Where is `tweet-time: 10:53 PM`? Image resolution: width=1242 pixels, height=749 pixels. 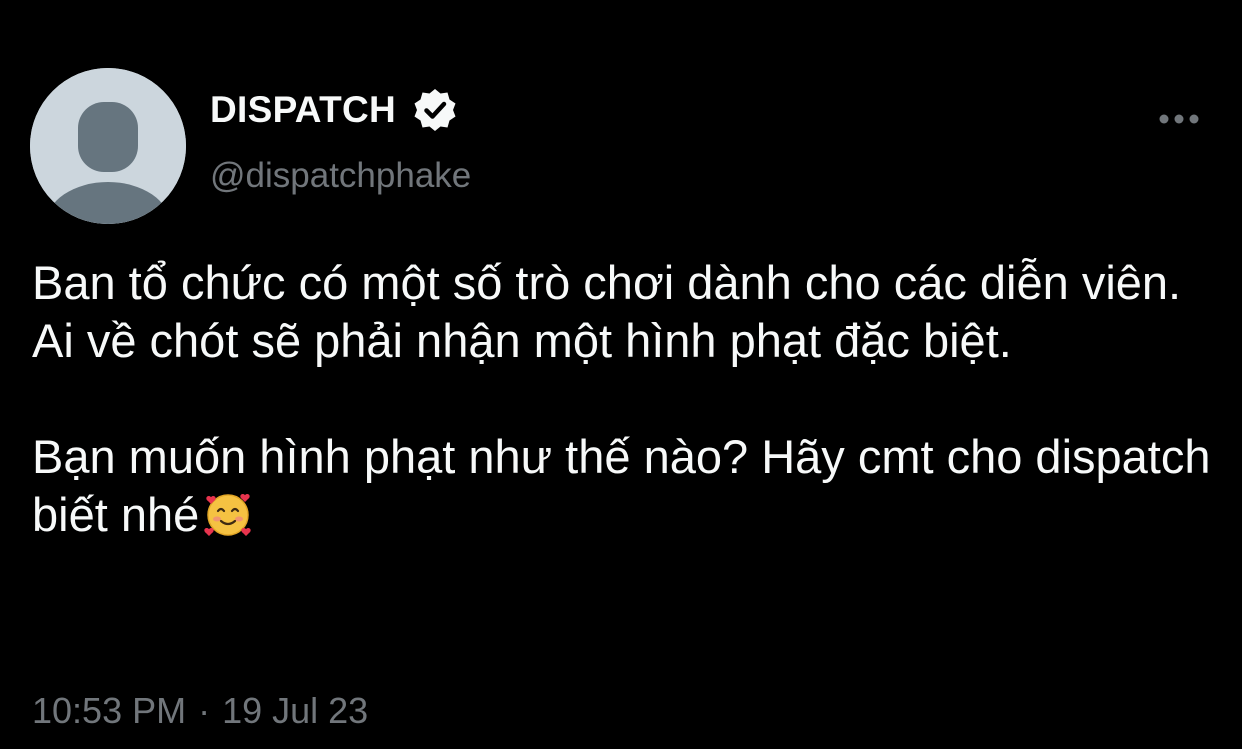
tweet-time: 10:53 PM is located at coordinates (109, 710).